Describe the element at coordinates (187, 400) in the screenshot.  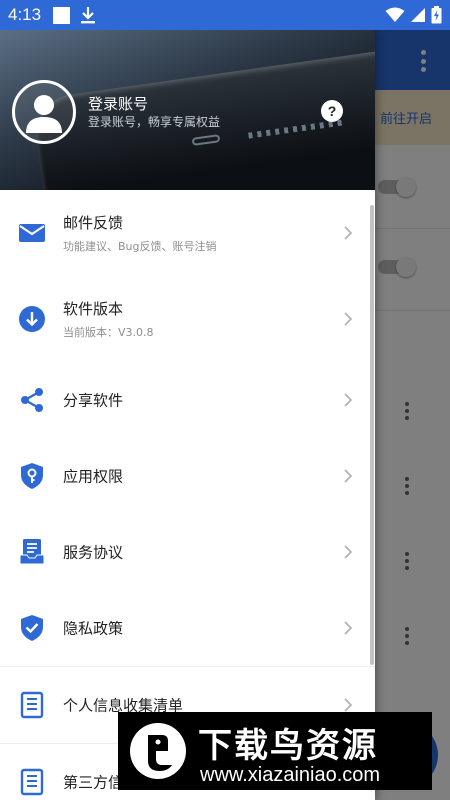
I see `menu-item-share-app: 分享软件` at that location.